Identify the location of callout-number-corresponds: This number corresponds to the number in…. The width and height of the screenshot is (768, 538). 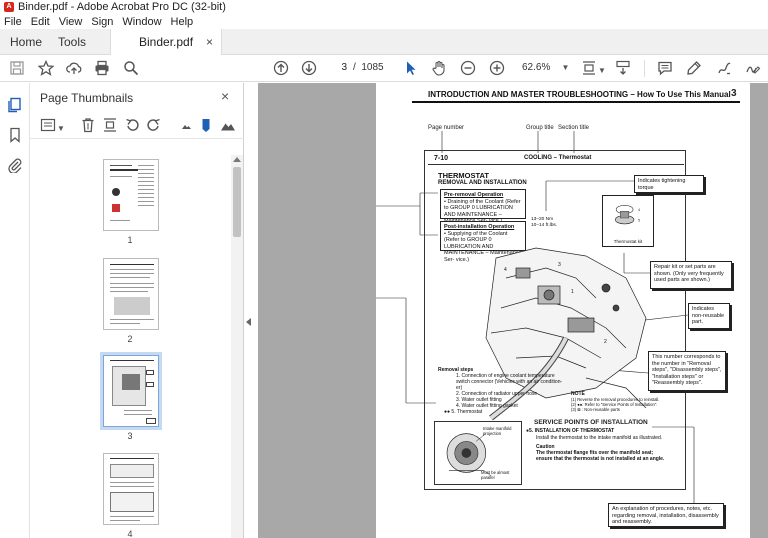
(687, 371).